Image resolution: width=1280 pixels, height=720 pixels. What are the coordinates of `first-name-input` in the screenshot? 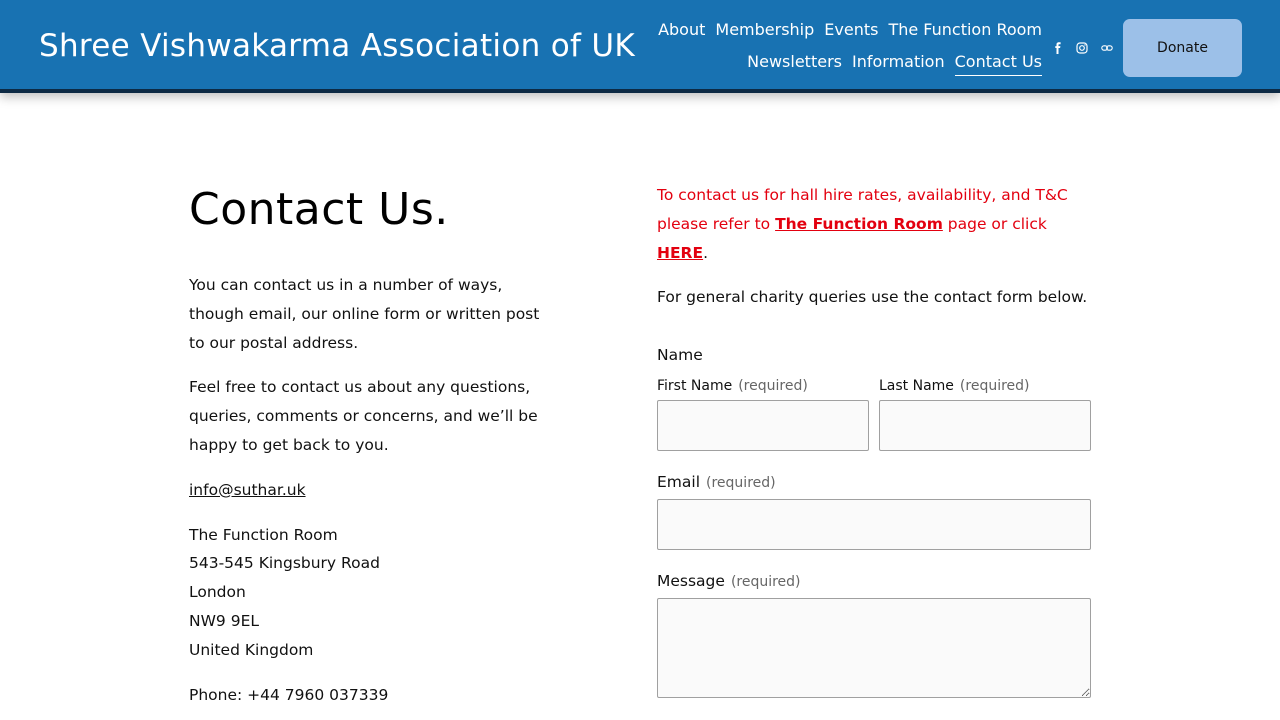 It's located at (763, 426).